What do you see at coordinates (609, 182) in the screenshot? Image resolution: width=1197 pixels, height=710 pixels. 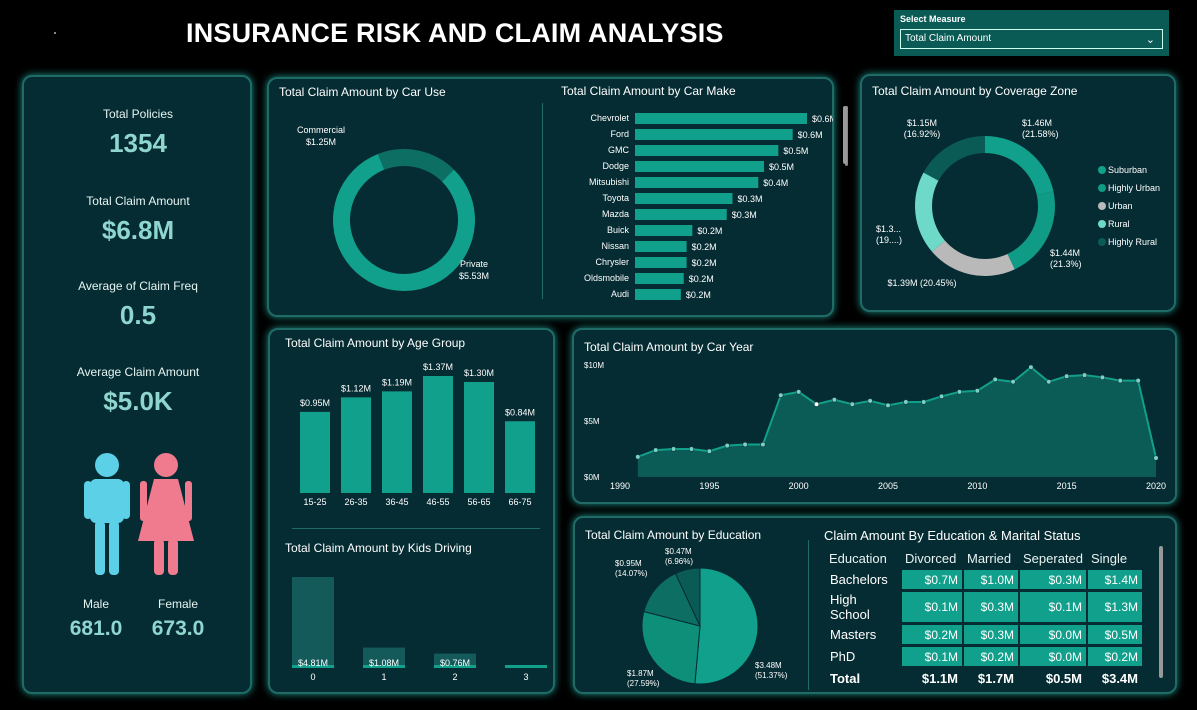 I see `bar-category-label: Mitsubishi` at bounding box center [609, 182].